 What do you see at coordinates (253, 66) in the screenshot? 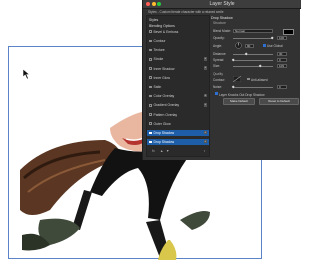
I see `size-slider` at bounding box center [253, 66].